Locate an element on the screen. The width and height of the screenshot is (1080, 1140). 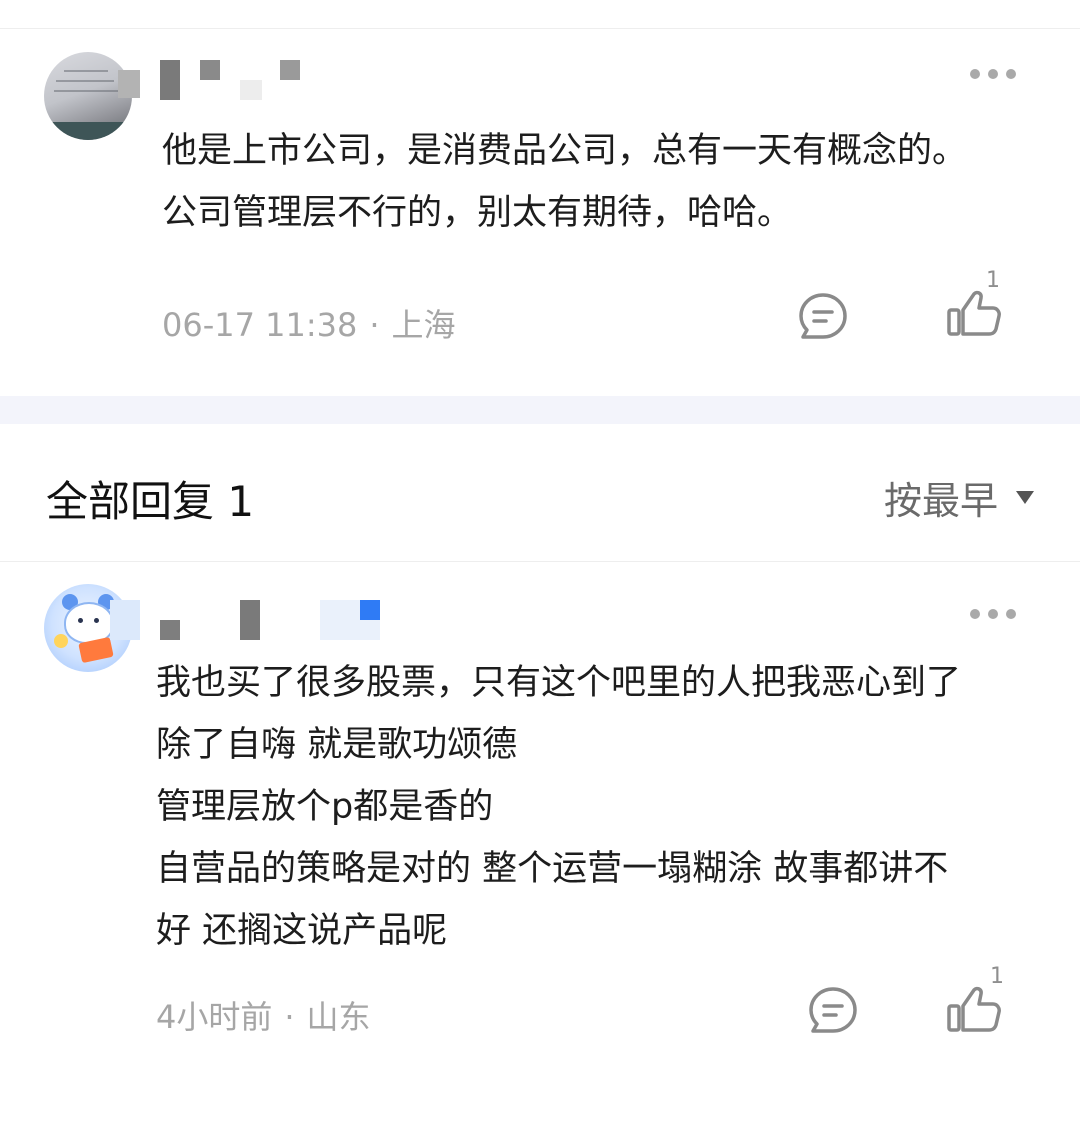
reply-meta: 4小时前 · 山东 is located at coordinates (263, 1015).